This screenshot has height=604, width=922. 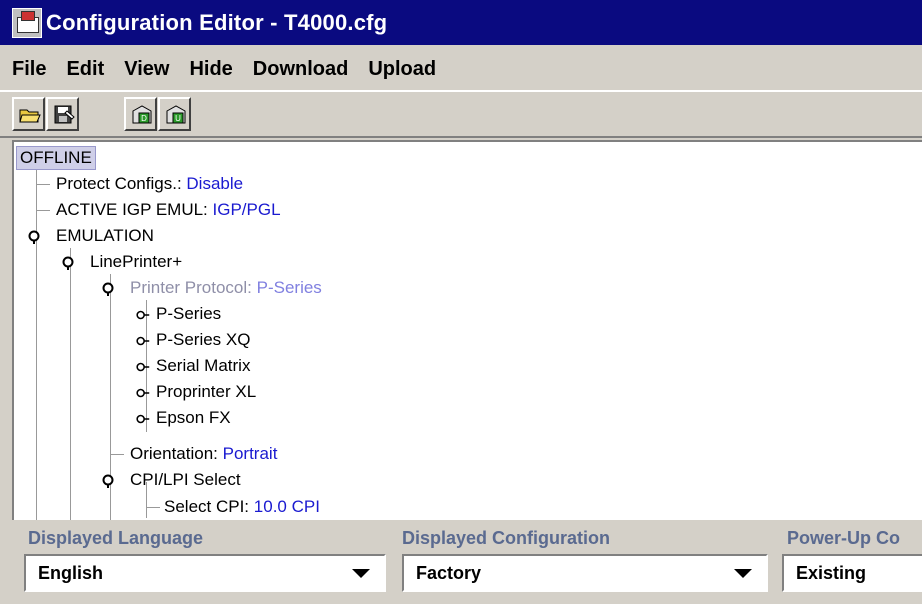 What do you see at coordinates (132, 209) in the screenshot?
I see `tree-item-label: ACTIVE IGP EMUL:` at bounding box center [132, 209].